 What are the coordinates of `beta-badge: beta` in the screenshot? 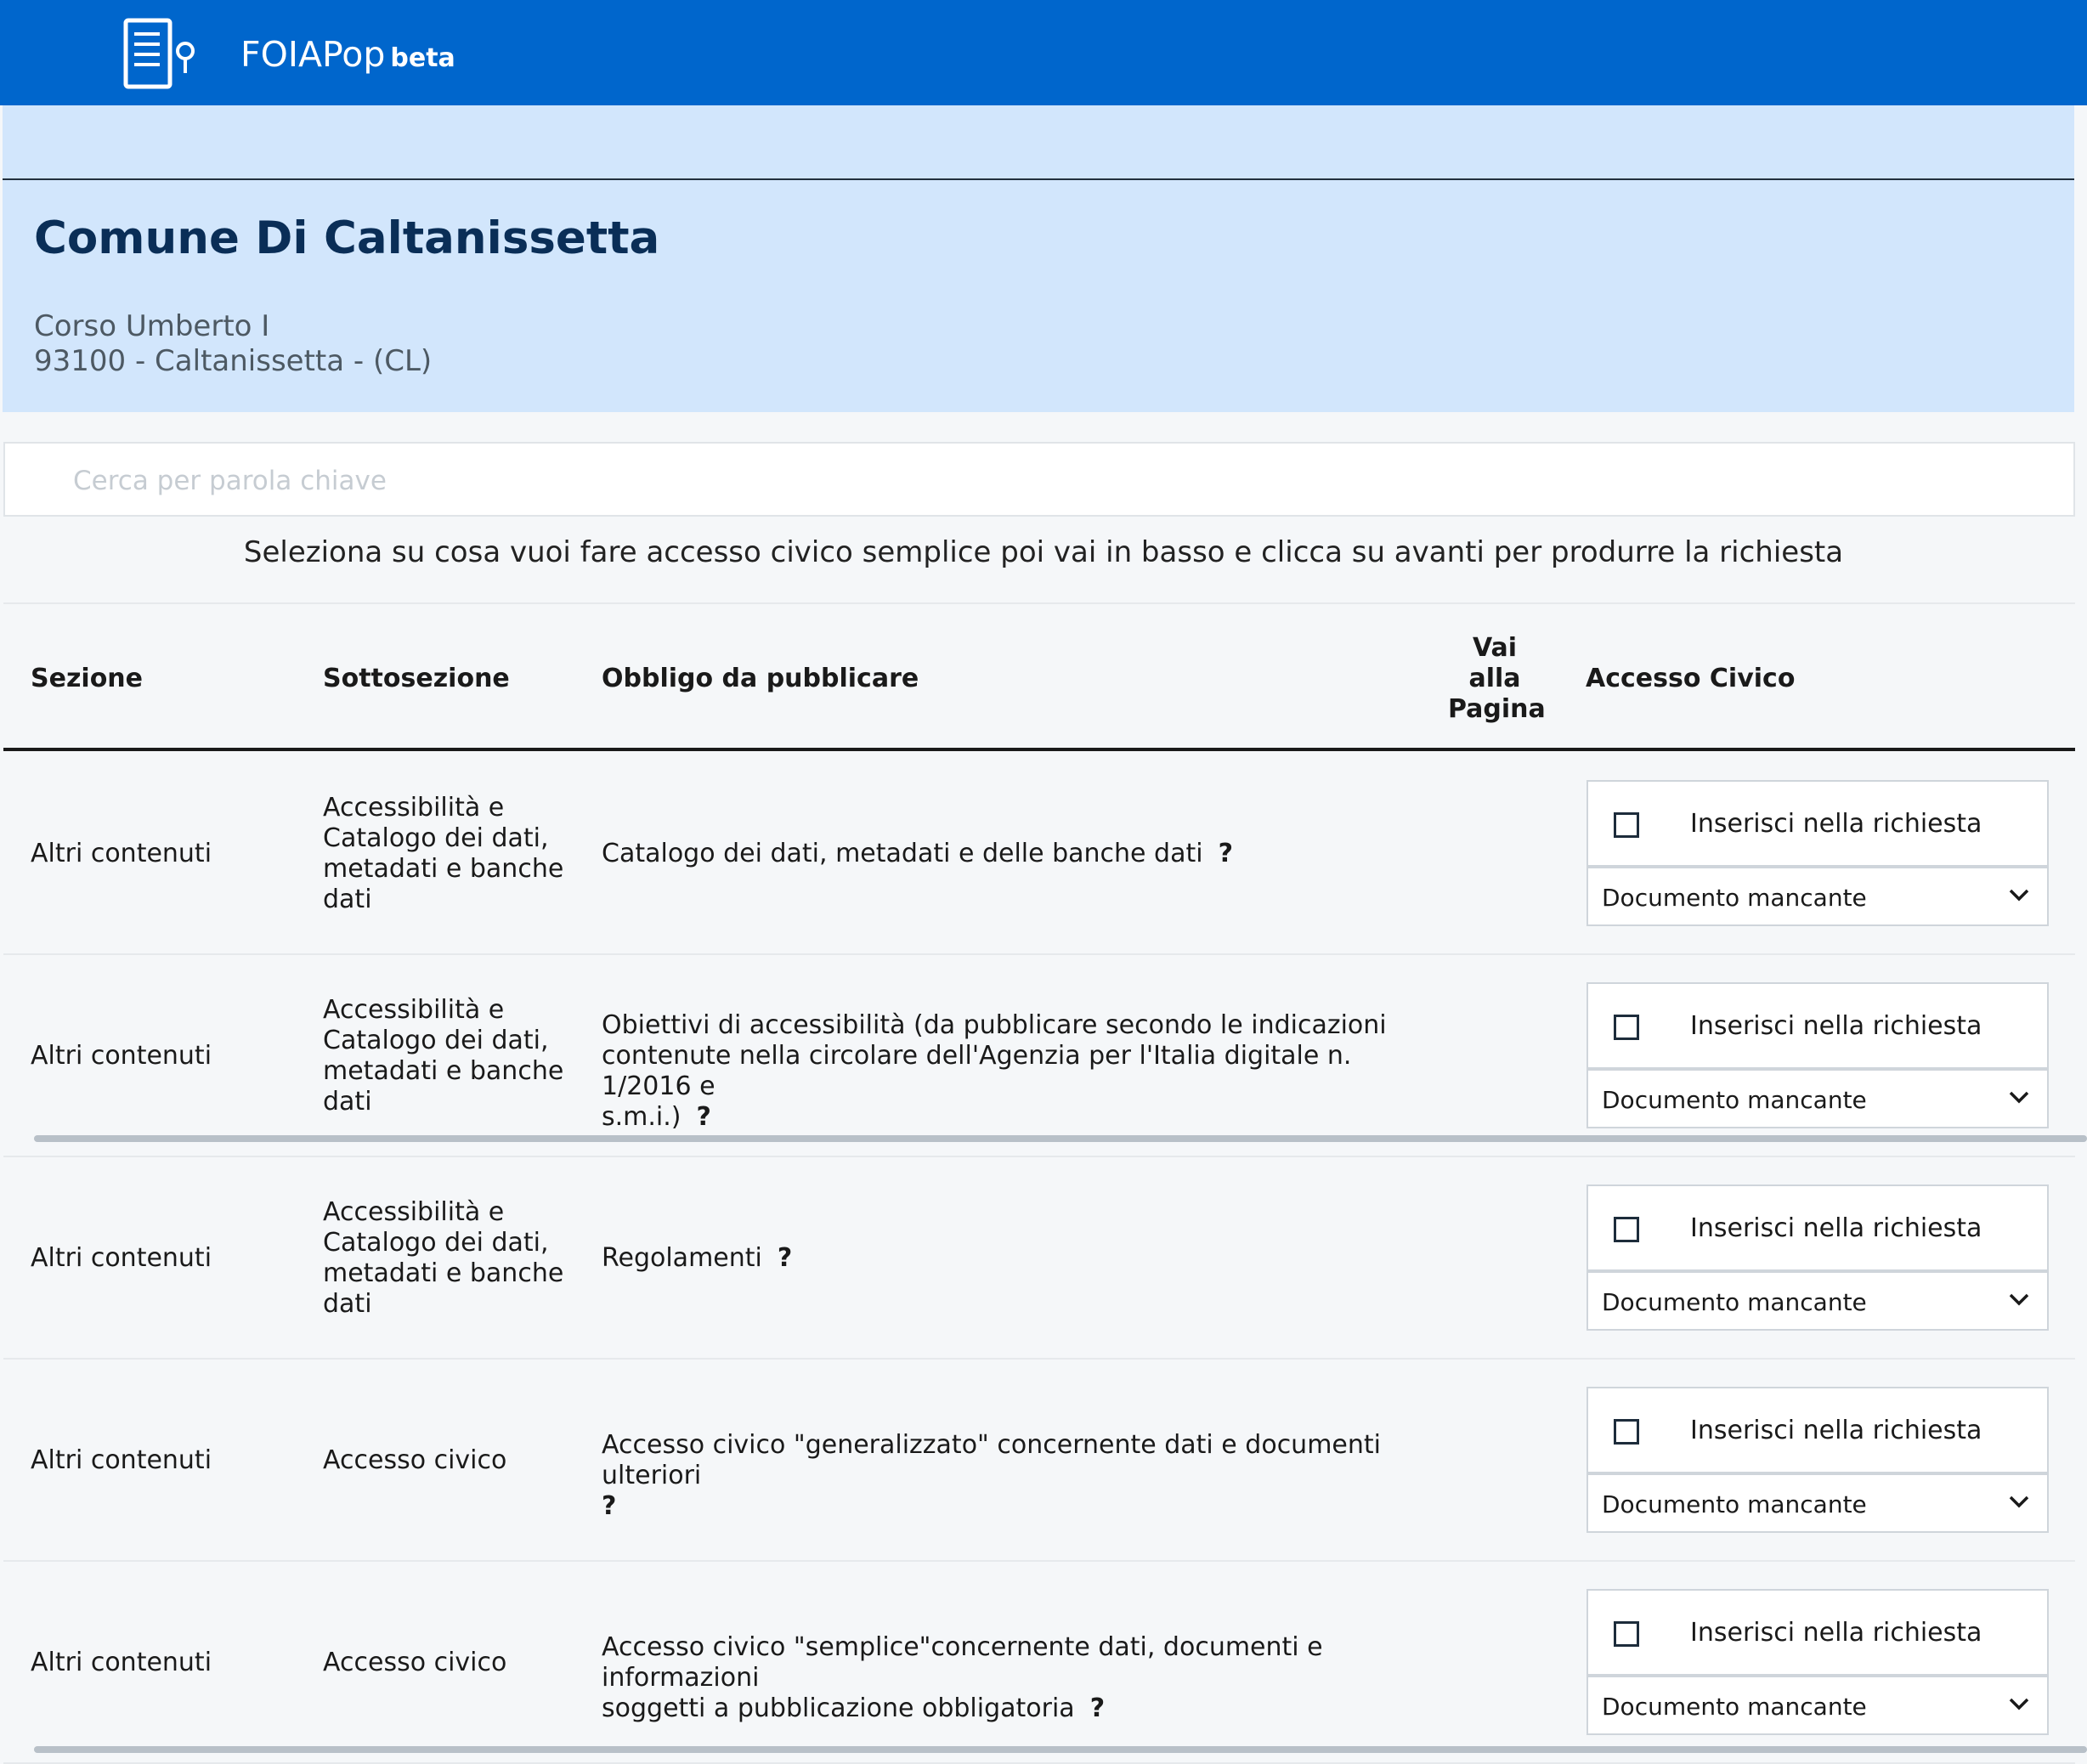 It's located at (422, 58).